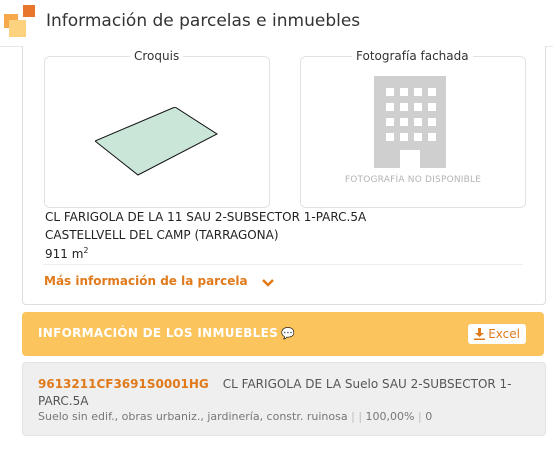  What do you see at coordinates (480, 334) in the screenshot?
I see `download-icon` at bounding box center [480, 334].